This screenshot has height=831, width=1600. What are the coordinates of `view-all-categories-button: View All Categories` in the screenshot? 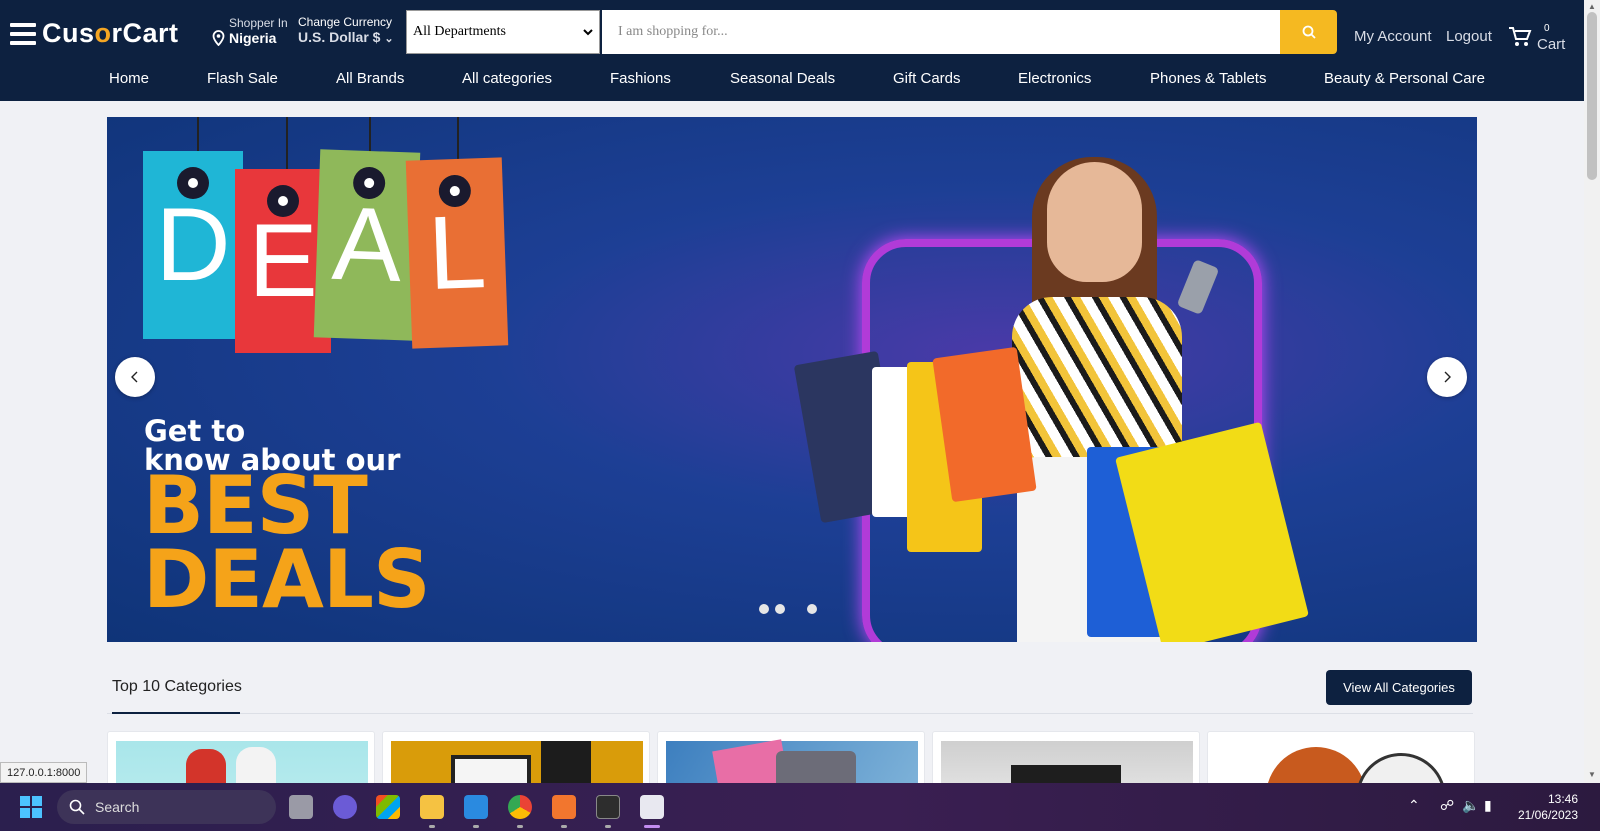 It's located at (1399, 687).